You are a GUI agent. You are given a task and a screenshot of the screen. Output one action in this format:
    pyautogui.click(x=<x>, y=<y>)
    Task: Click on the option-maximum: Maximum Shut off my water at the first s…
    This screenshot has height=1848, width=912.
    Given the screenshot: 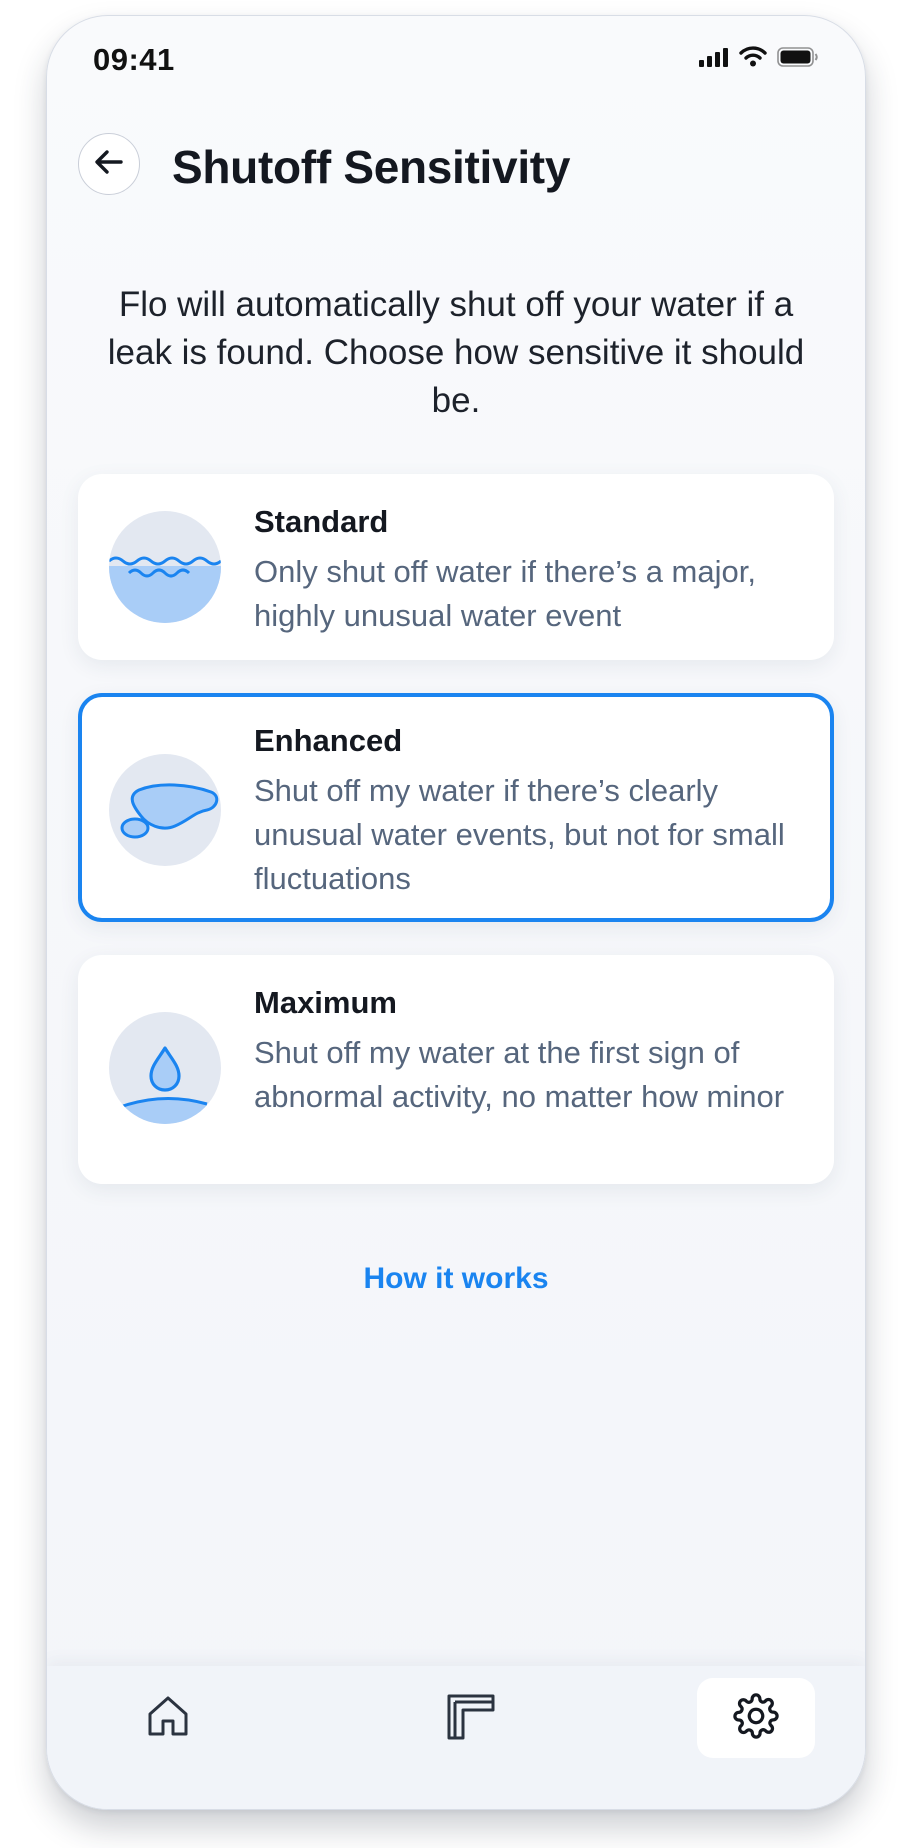 What is the action you would take?
    pyautogui.click(x=456, y=1069)
    